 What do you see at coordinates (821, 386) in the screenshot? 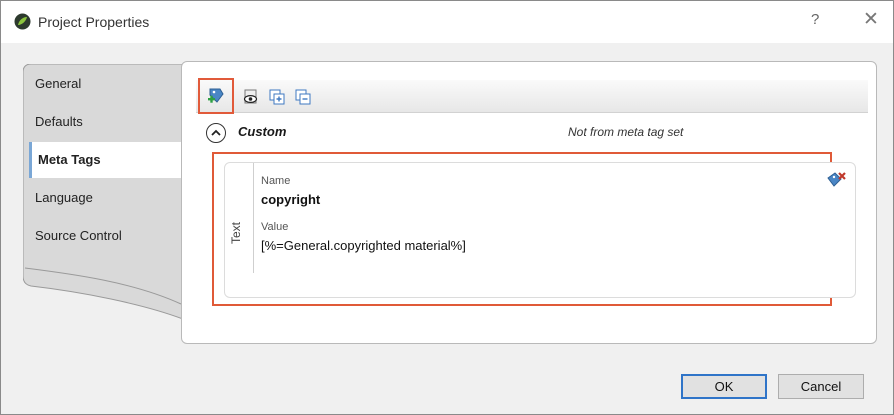
I see `cancel-button: Cancel` at bounding box center [821, 386].